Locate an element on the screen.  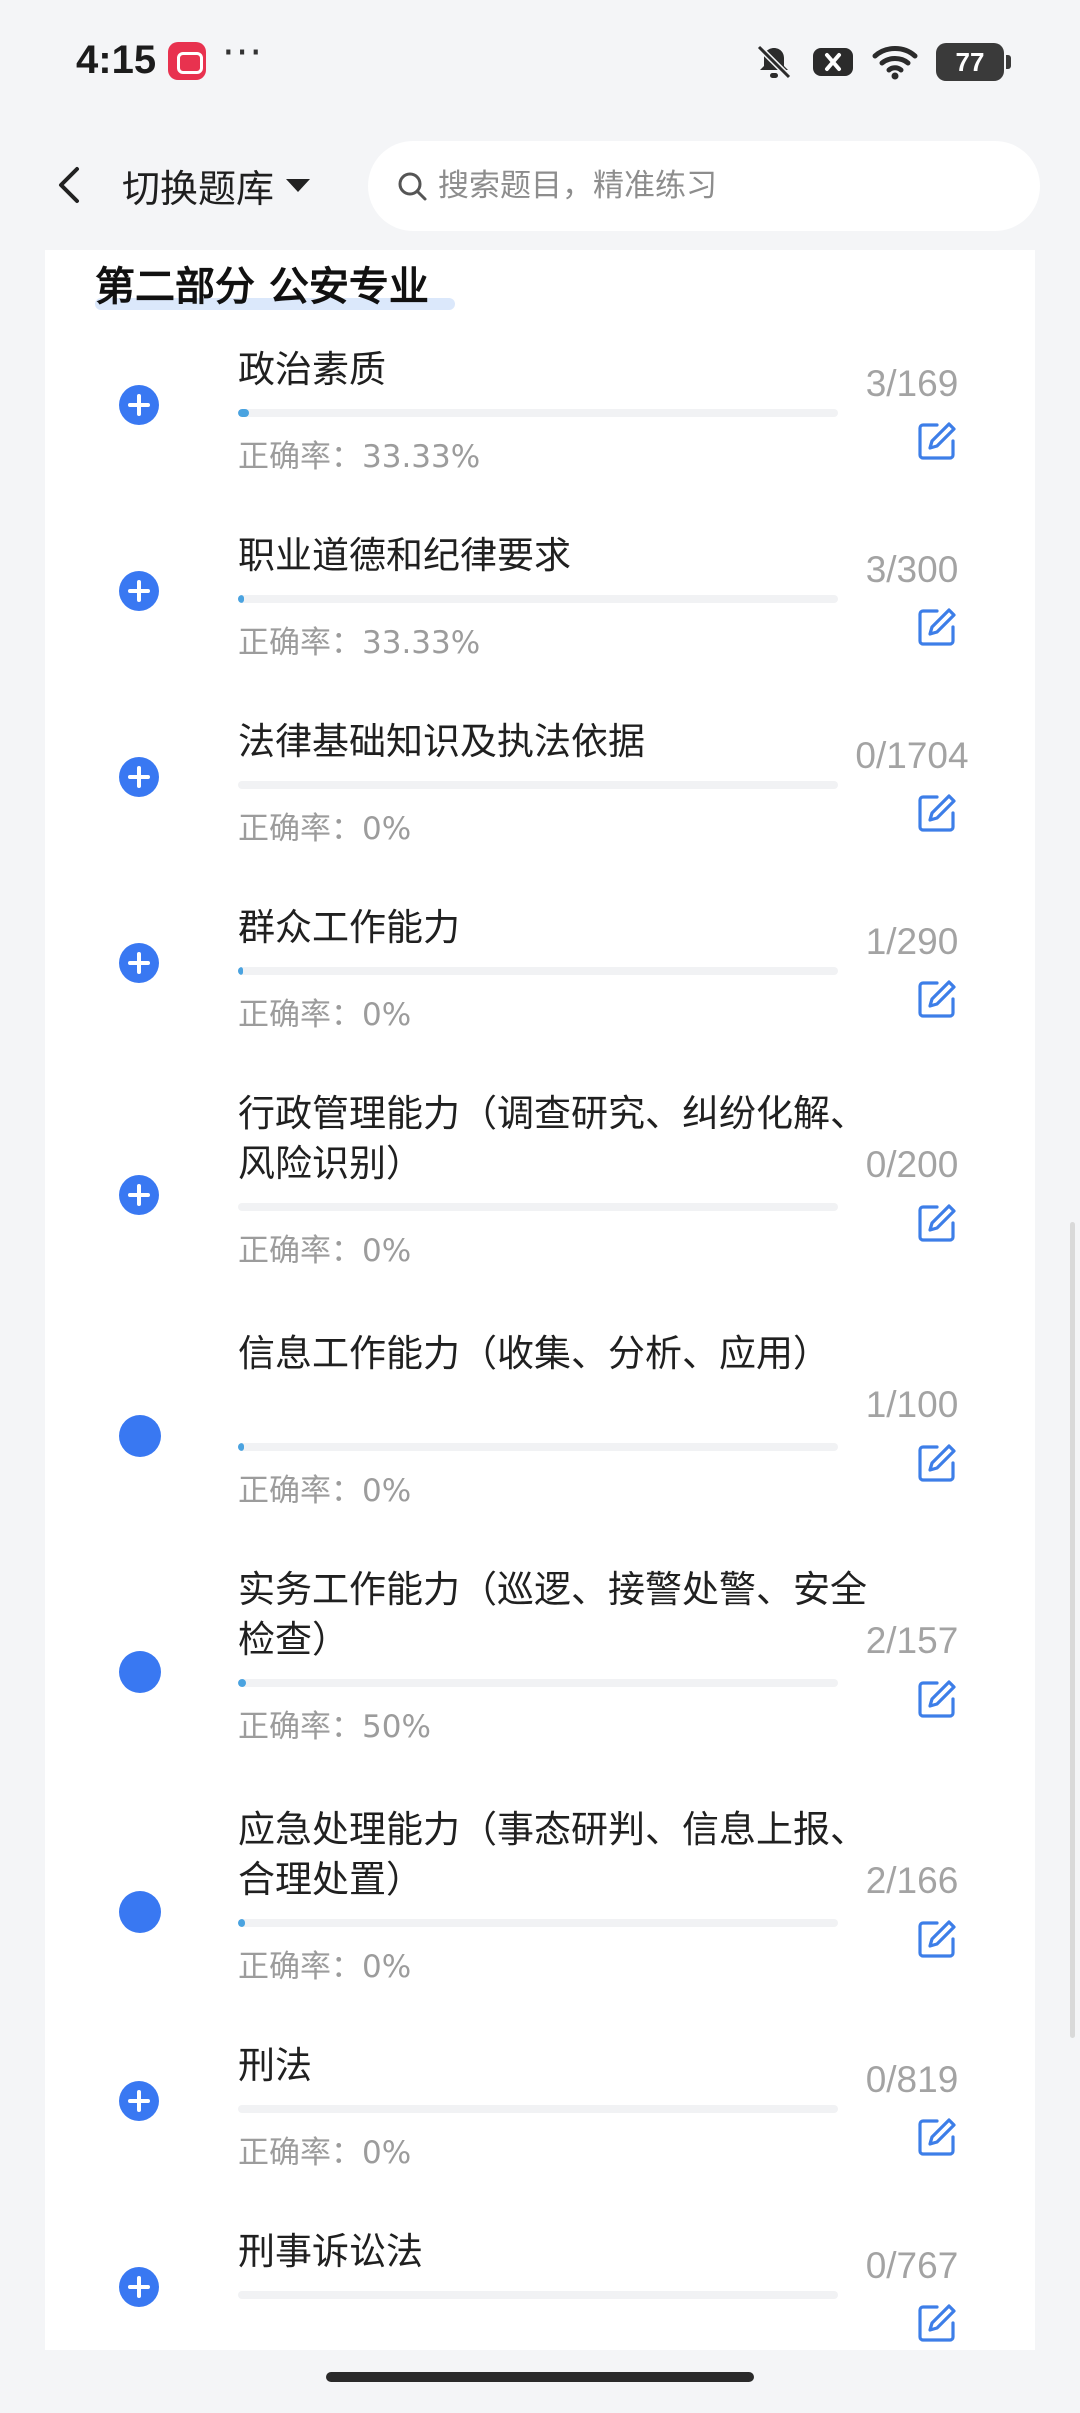
caret-down-icon is located at coordinates (298, 185).